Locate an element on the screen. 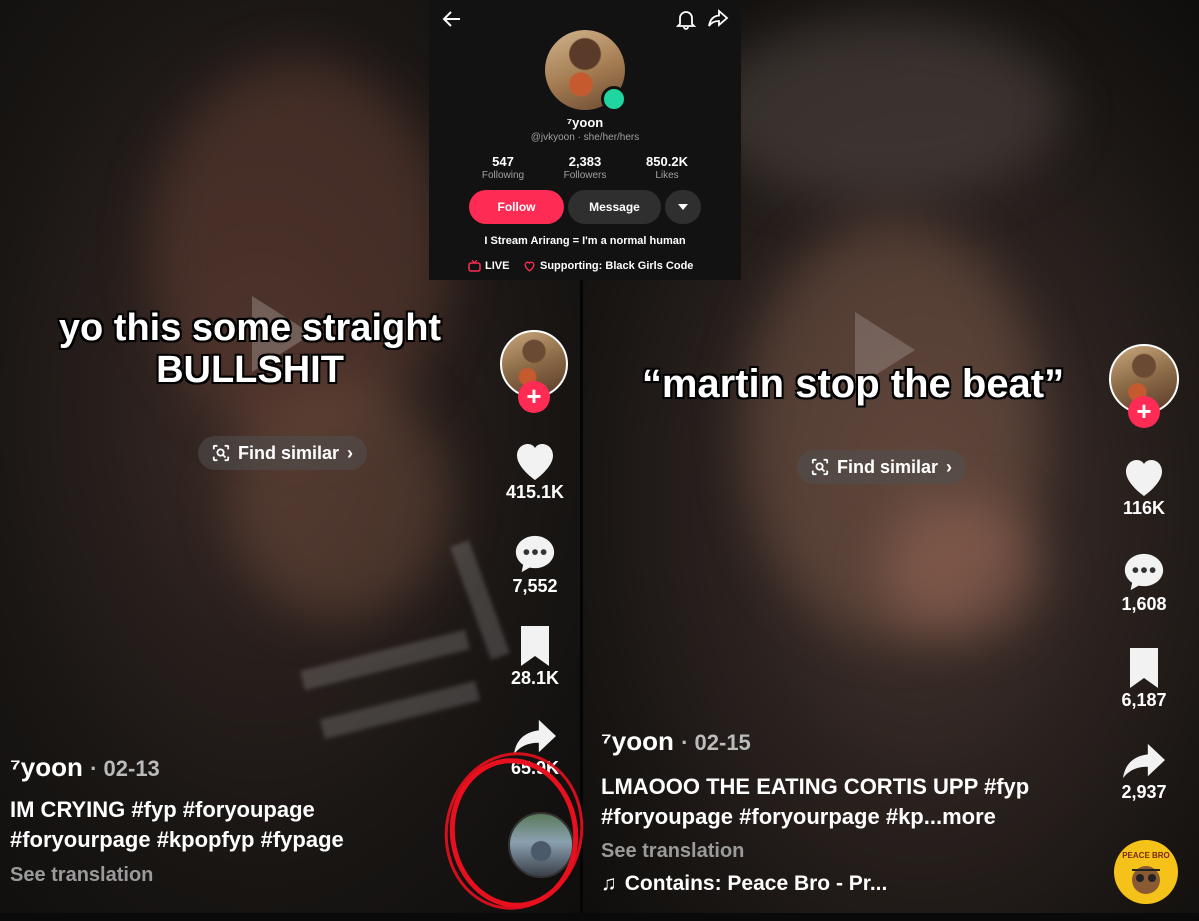  save-count: 28.1K is located at coordinates (535, 678).